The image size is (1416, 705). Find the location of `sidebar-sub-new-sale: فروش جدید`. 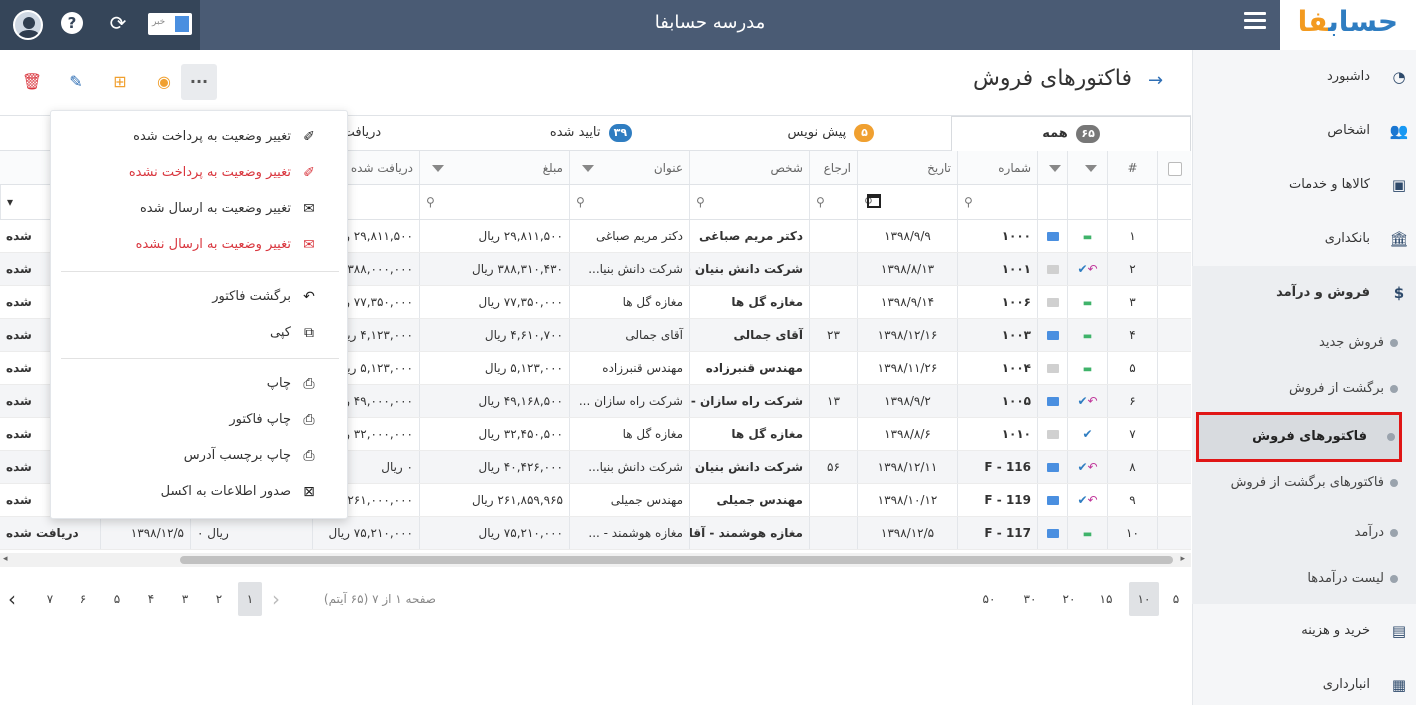

sidebar-sub-new-sale: فروش جدید is located at coordinates (1311, 343).